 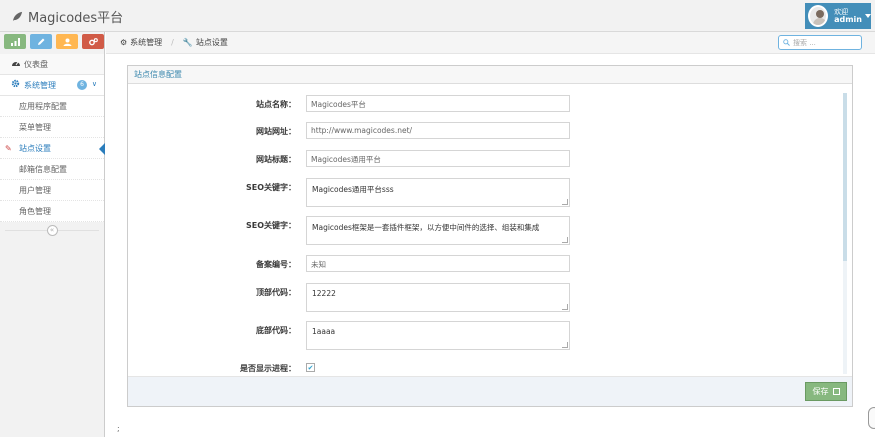 What do you see at coordinates (276, 159) in the screenshot?
I see `site-title-label: 网站标题：` at bounding box center [276, 159].